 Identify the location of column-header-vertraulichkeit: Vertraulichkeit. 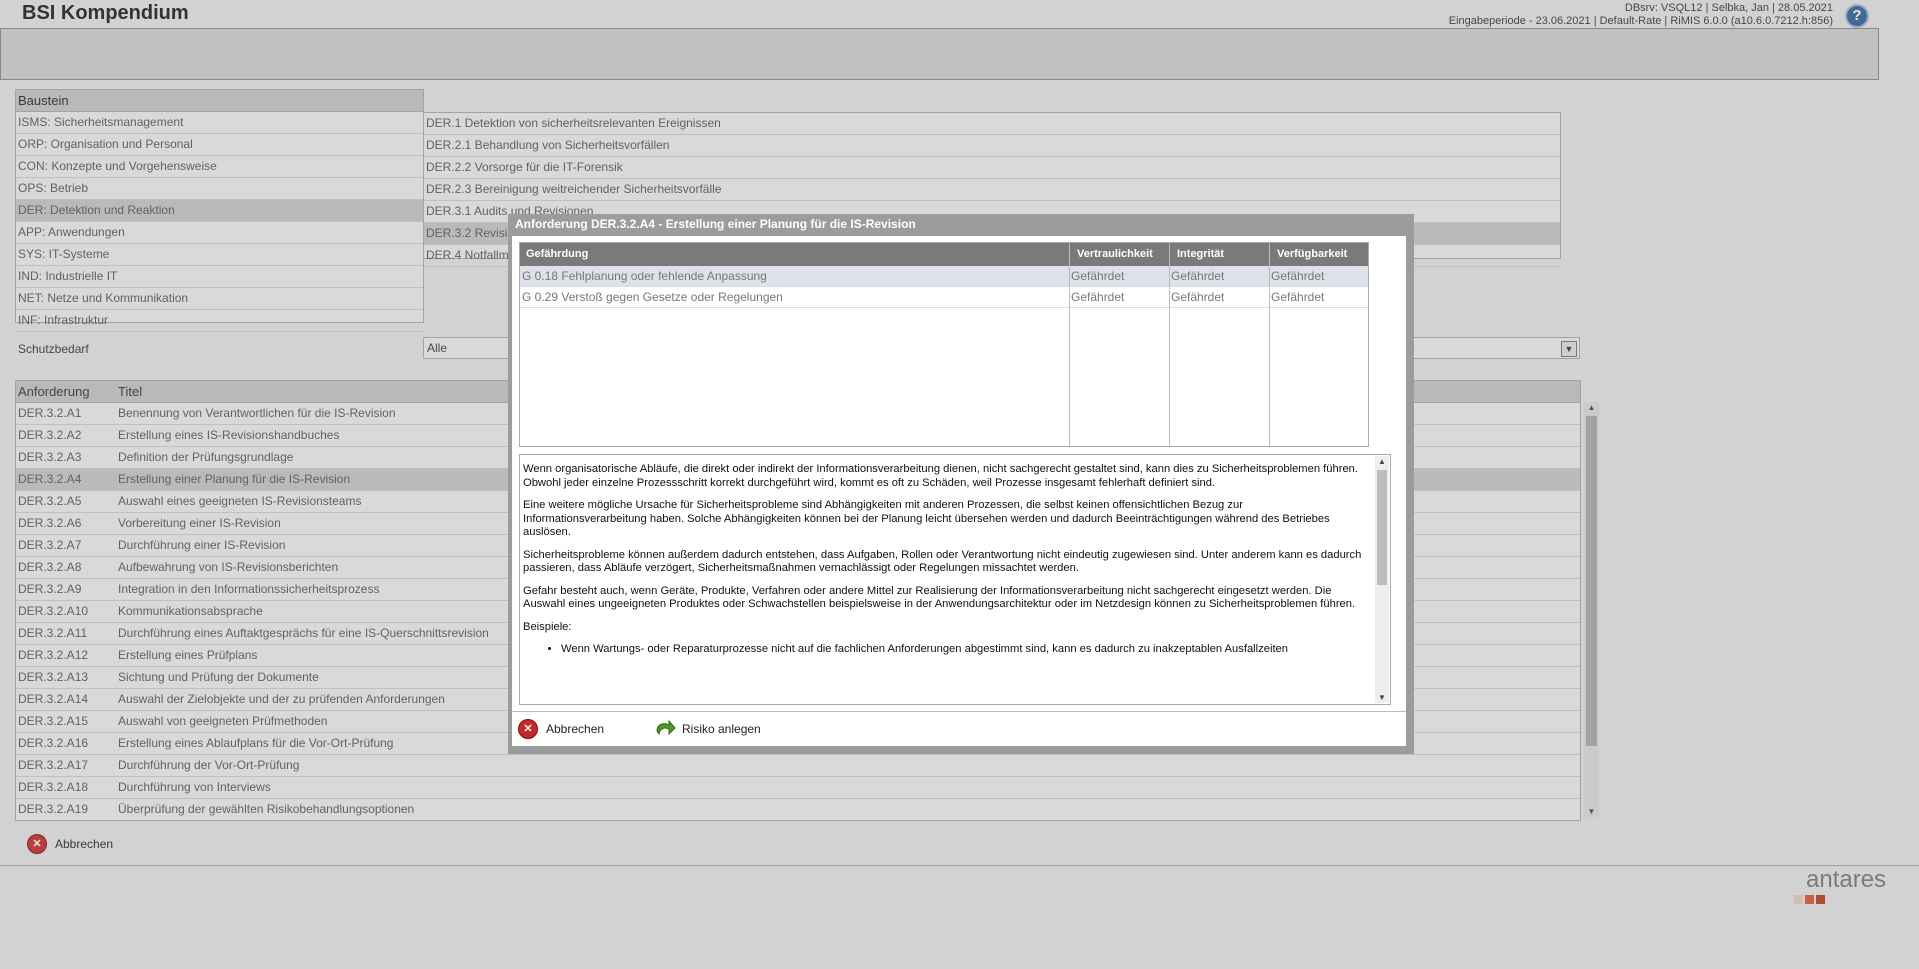
(1115, 254).